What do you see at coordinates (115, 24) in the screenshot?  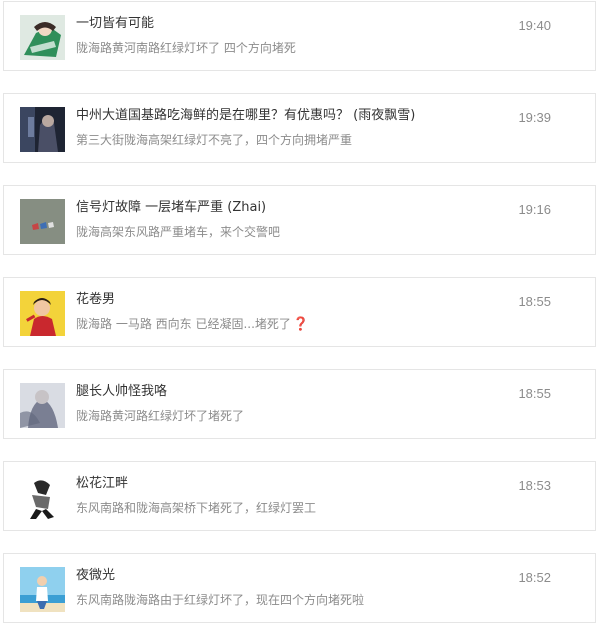 I see `username: 一切皆有可能` at bounding box center [115, 24].